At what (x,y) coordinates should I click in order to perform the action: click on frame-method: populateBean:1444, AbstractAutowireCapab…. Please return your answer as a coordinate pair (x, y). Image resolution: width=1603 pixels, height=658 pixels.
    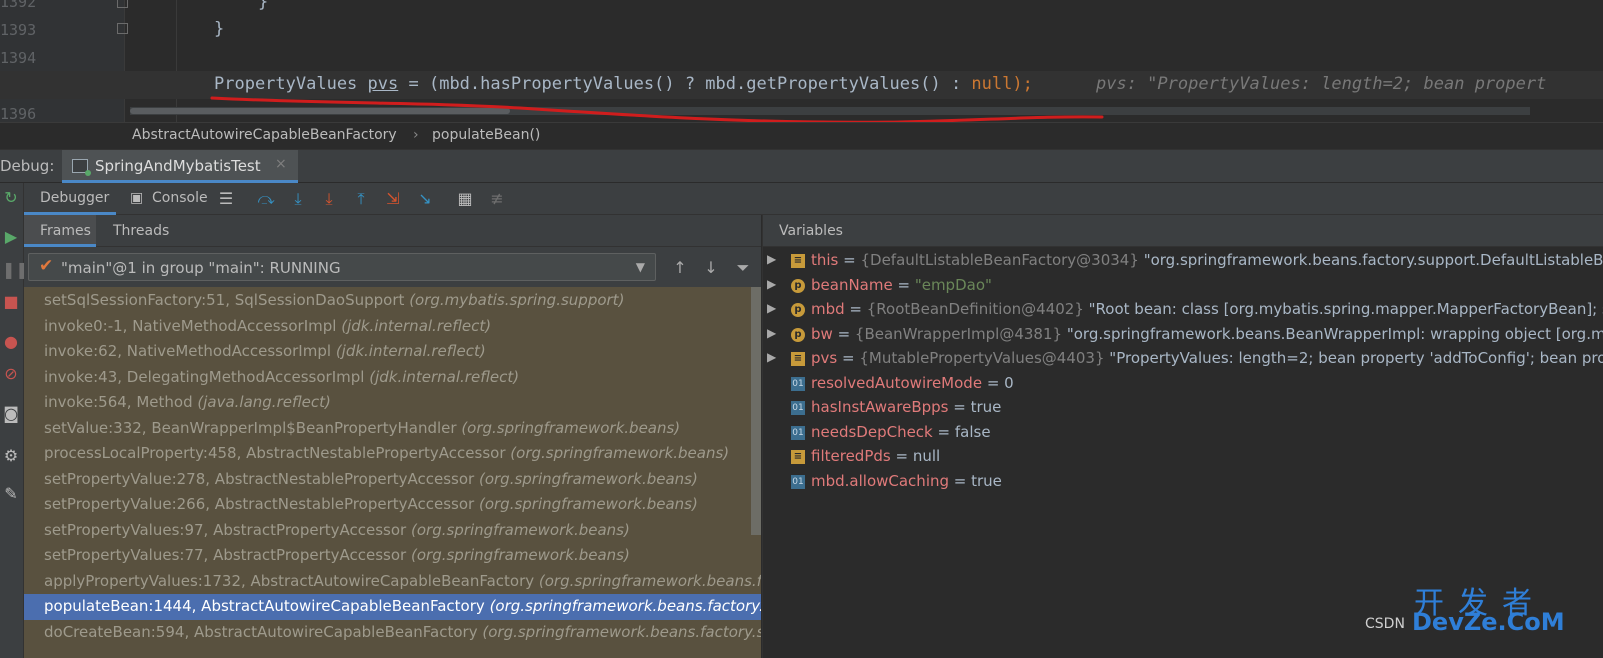
    Looking at the image, I should click on (264, 606).